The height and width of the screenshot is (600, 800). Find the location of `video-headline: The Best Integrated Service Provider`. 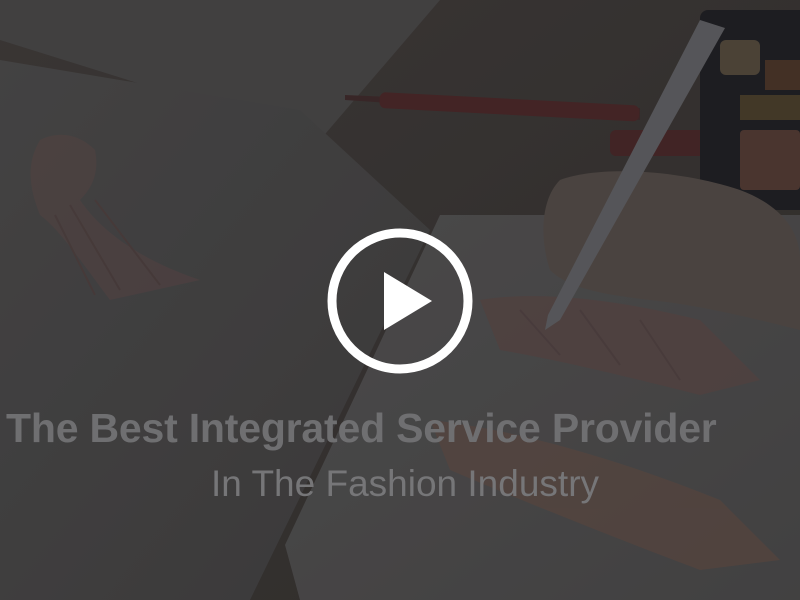

video-headline: The Best Integrated Service Provider is located at coordinates (361, 428).